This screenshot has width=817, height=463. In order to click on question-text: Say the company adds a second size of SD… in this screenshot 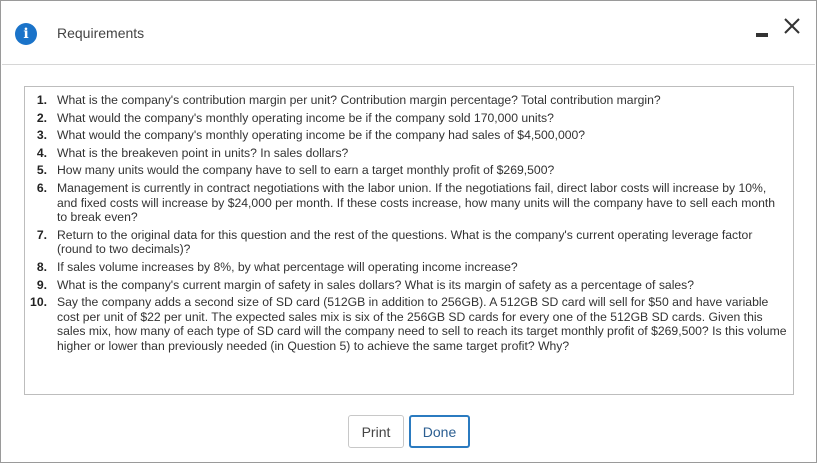, I will do `click(422, 324)`.